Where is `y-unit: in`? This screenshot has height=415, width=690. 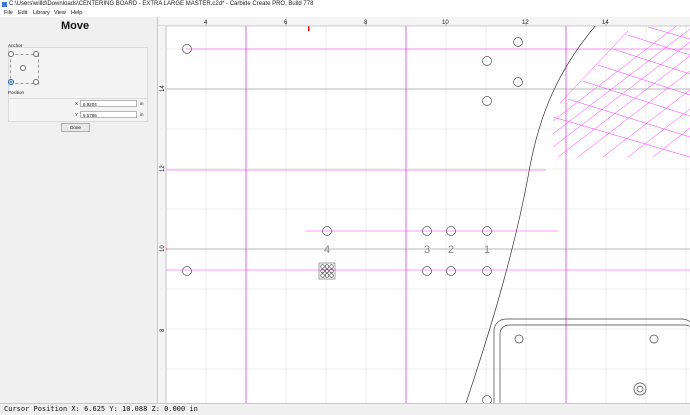 y-unit: in is located at coordinates (142, 114).